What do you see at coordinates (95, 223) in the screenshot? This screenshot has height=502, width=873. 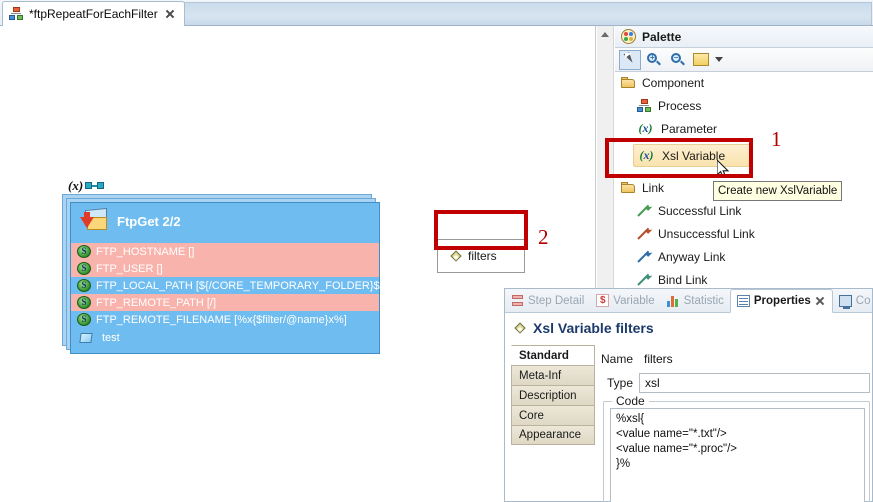 I see `ftp-get-icon` at bounding box center [95, 223].